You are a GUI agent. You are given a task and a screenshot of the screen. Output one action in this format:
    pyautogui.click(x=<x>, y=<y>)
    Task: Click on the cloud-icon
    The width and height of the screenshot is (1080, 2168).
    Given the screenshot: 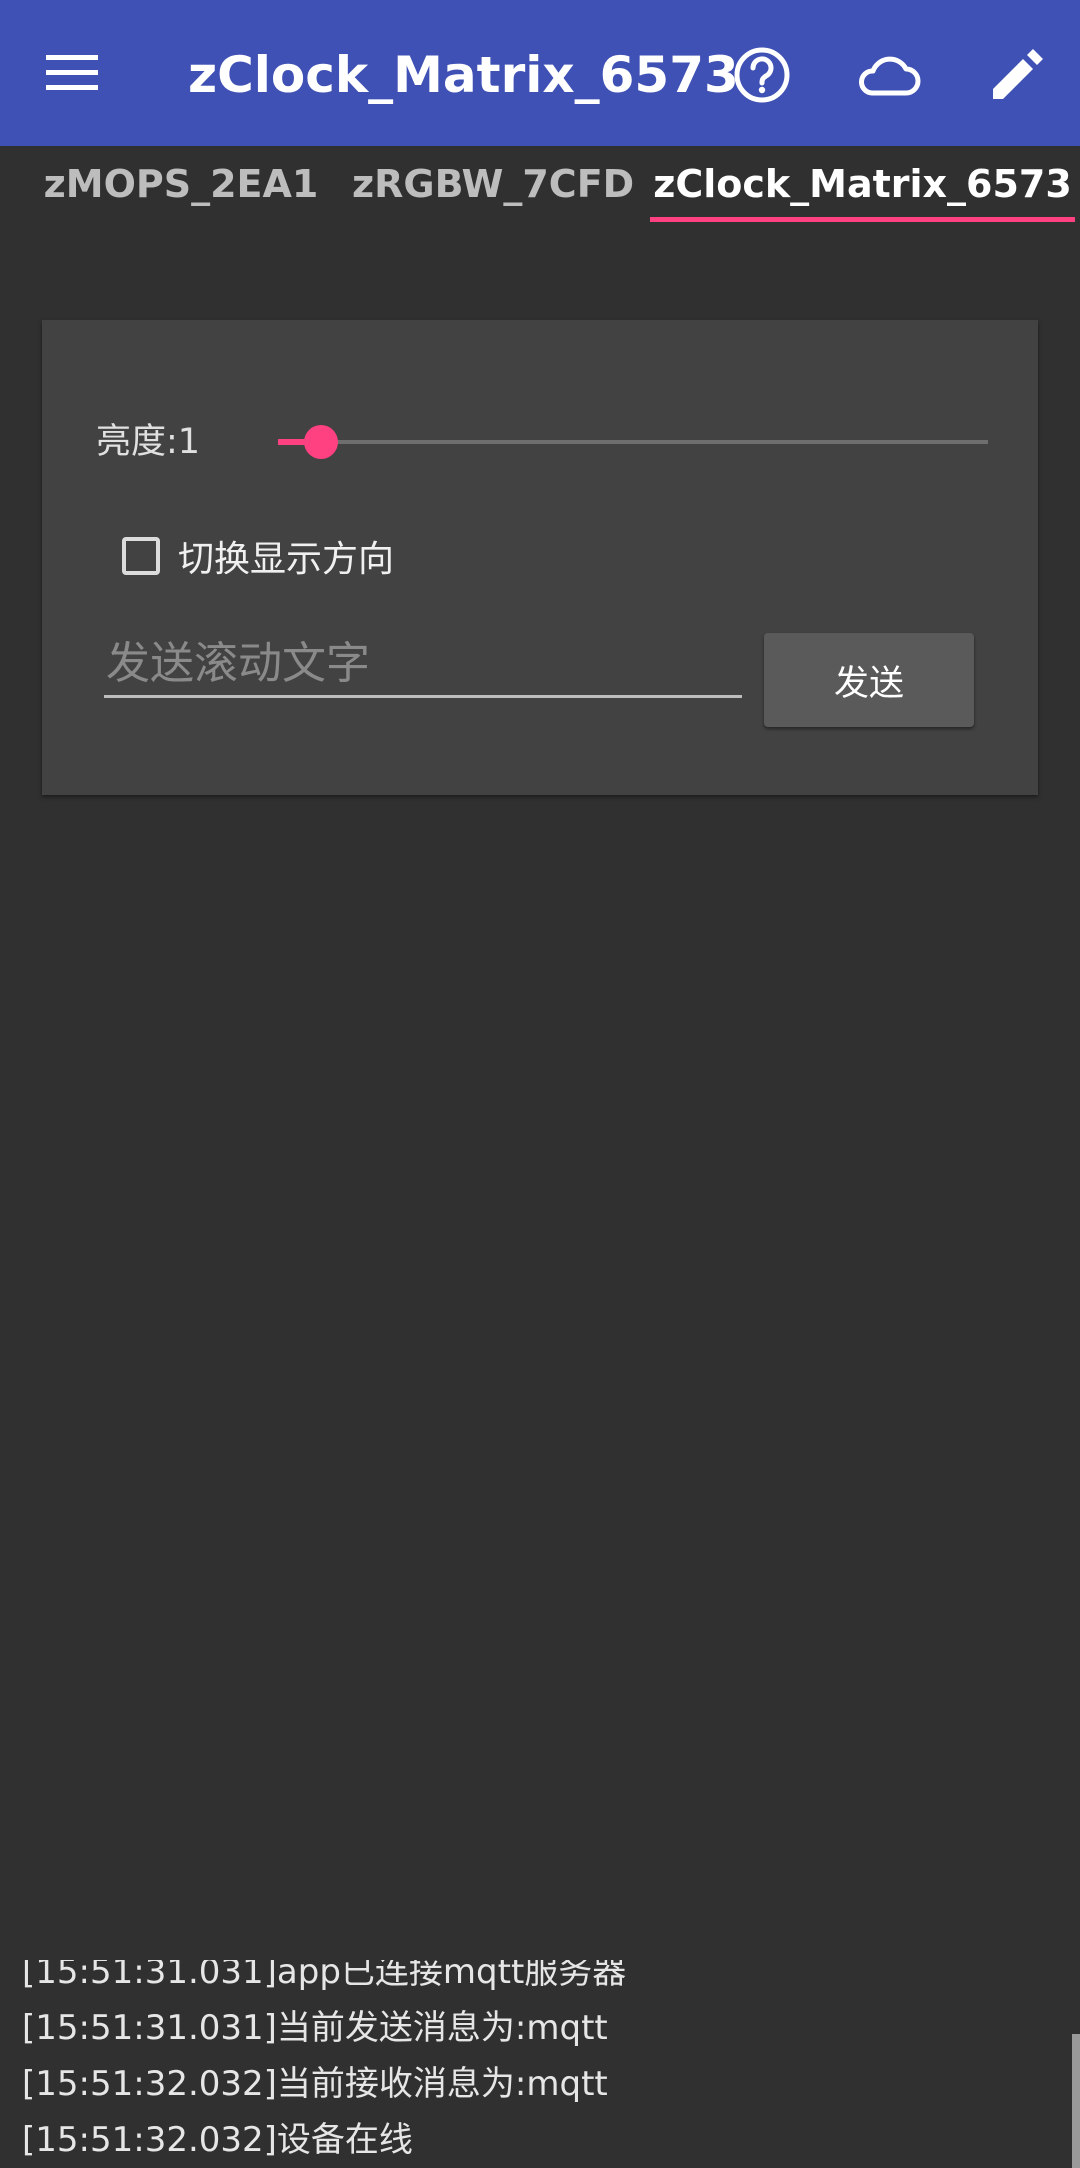 What is the action you would take?
    pyautogui.click(x=890, y=76)
    